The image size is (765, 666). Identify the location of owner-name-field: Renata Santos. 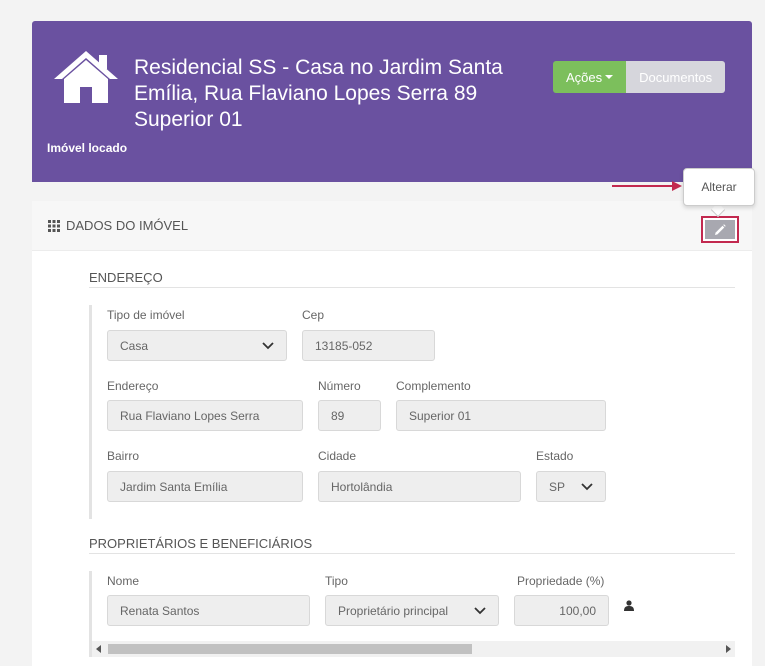
(208, 610).